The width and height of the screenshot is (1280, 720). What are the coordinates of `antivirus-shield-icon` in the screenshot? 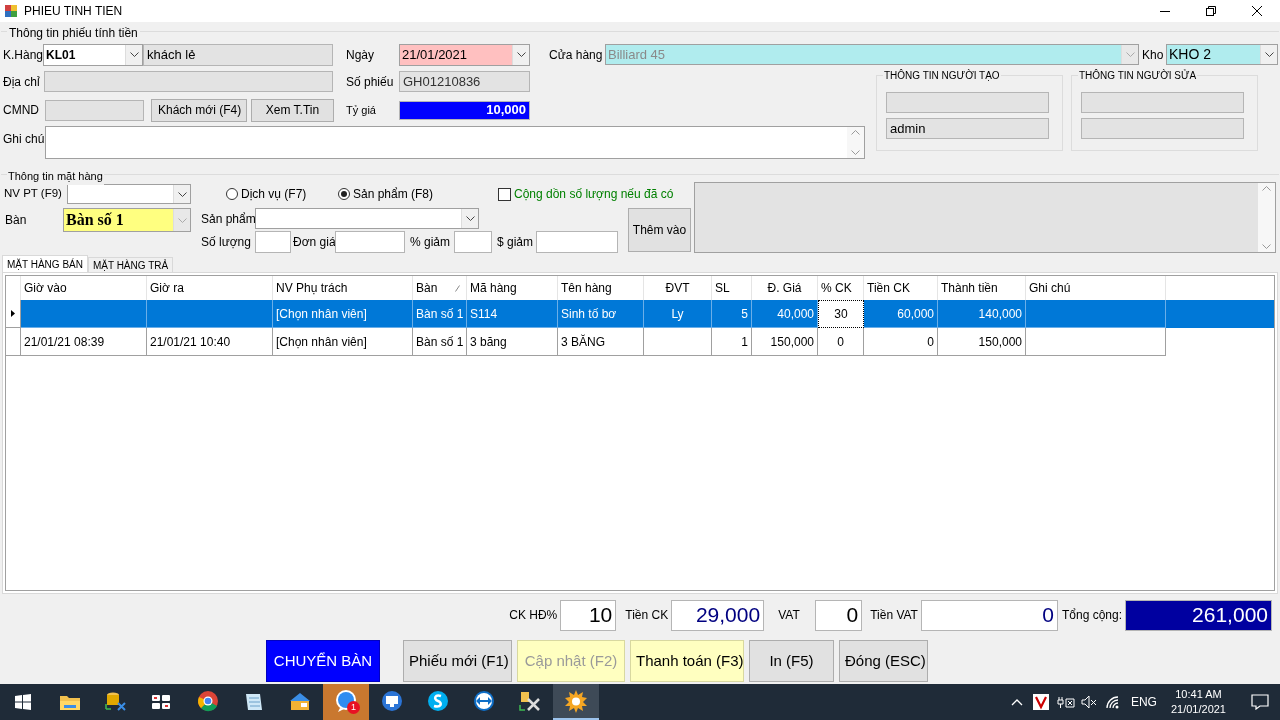 It's located at (1040, 702).